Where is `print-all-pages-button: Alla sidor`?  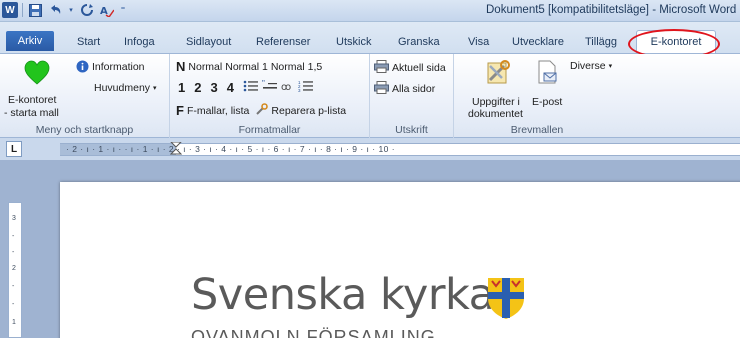
print-all-pages-button: Alla sidor is located at coordinates (404, 89).